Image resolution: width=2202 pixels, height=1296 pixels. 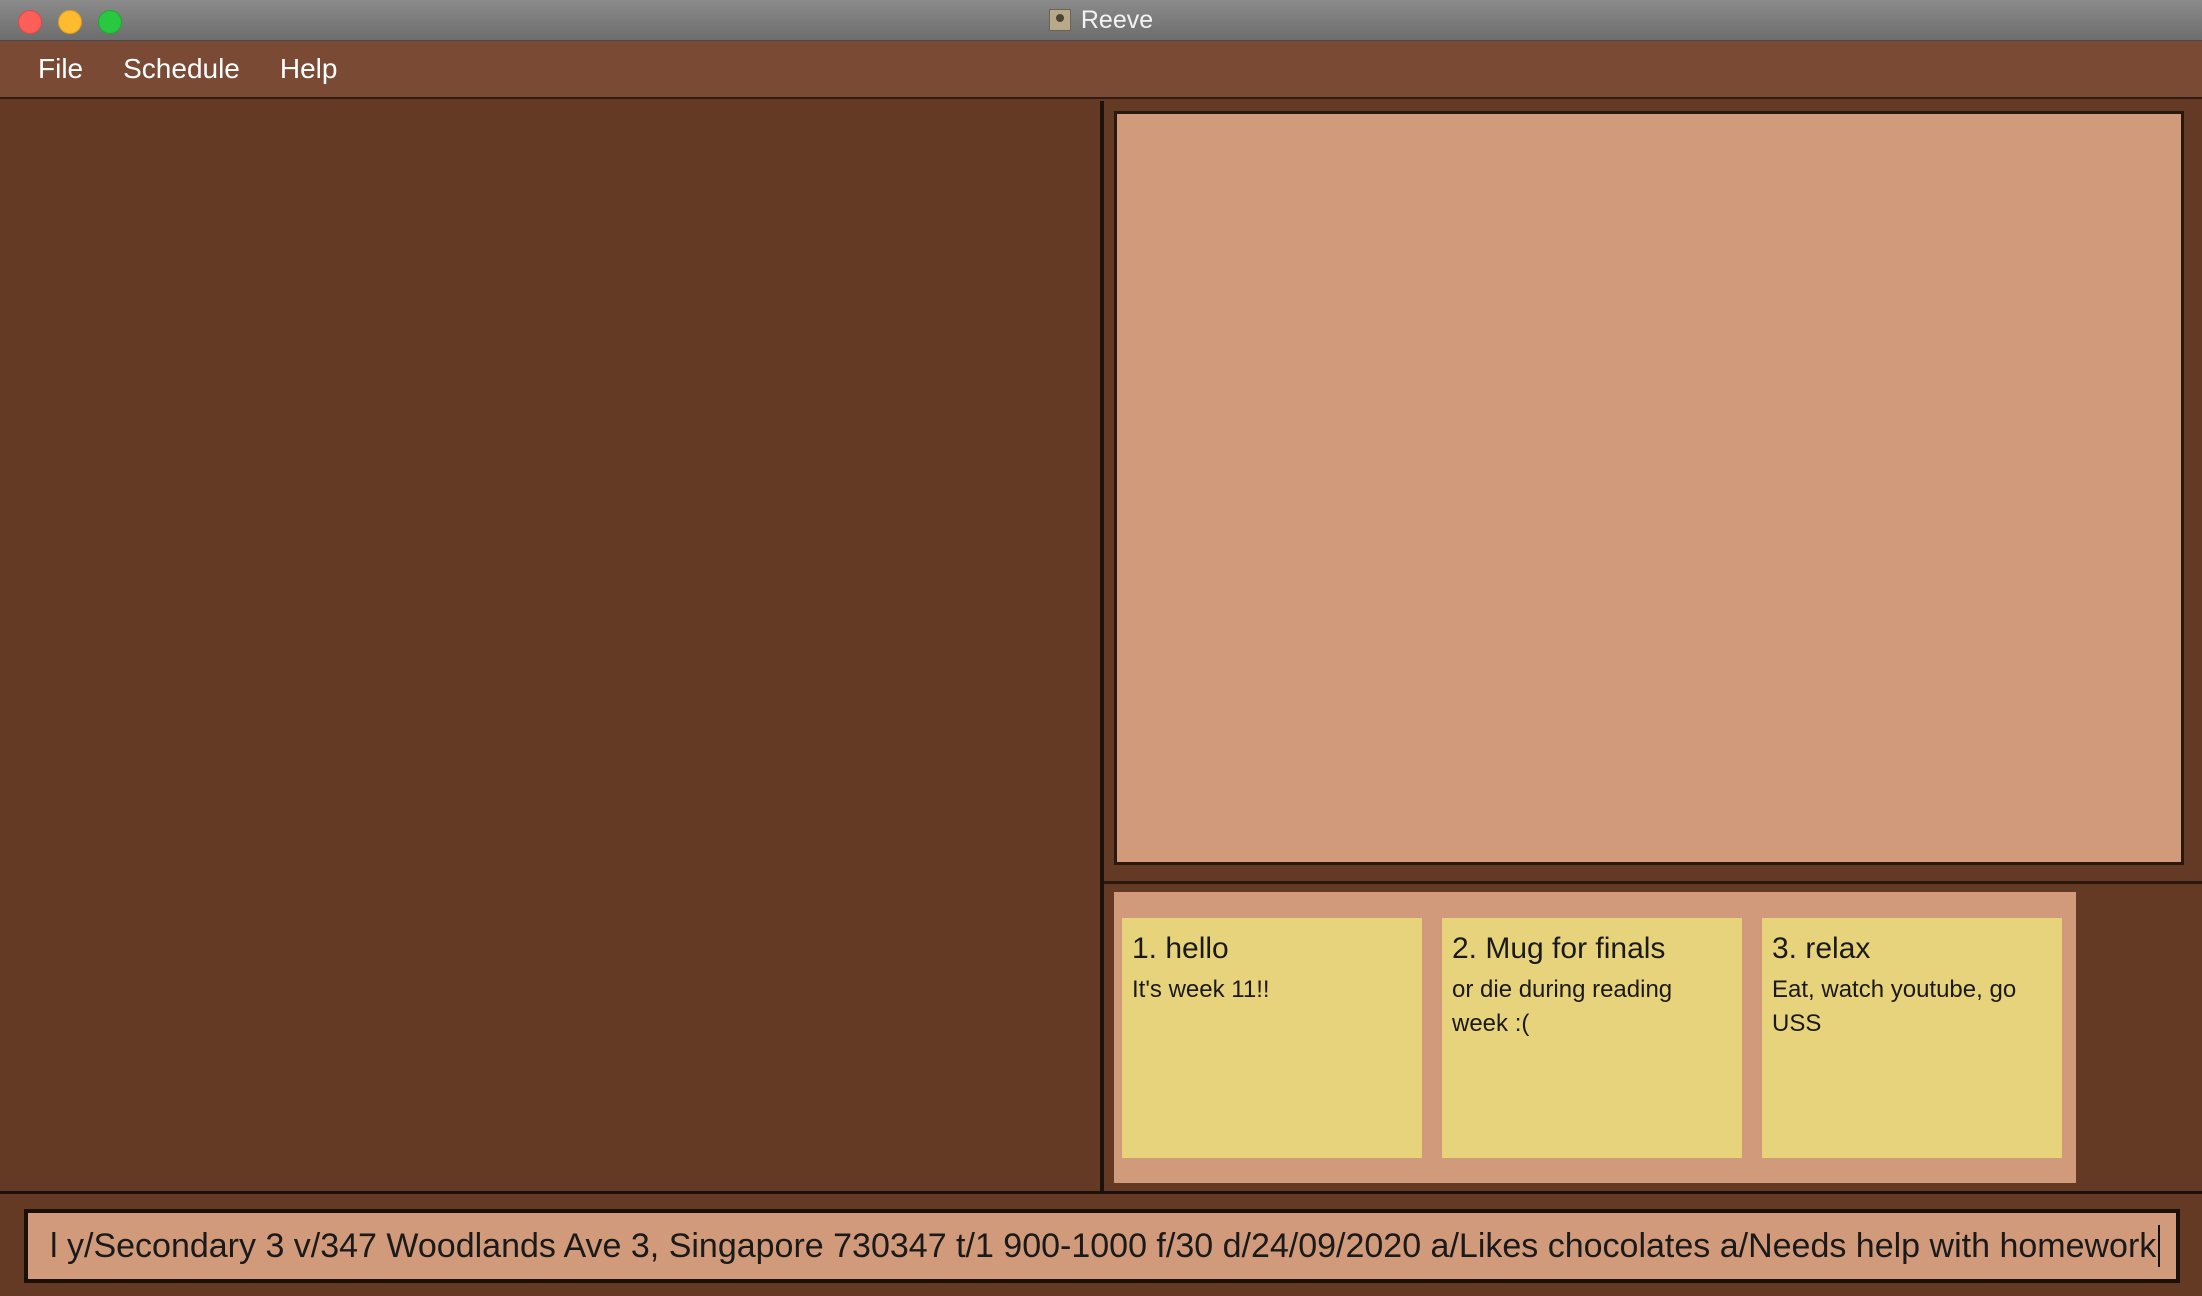 I want to click on text-caret, so click(x=2159, y=1246).